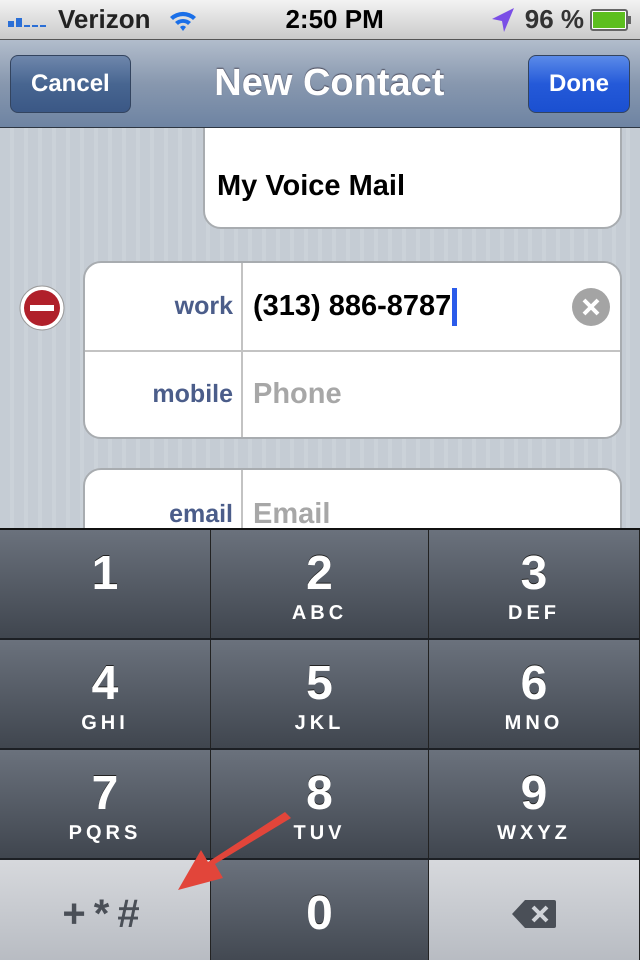  I want to click on delete-key, so click(534, 910).